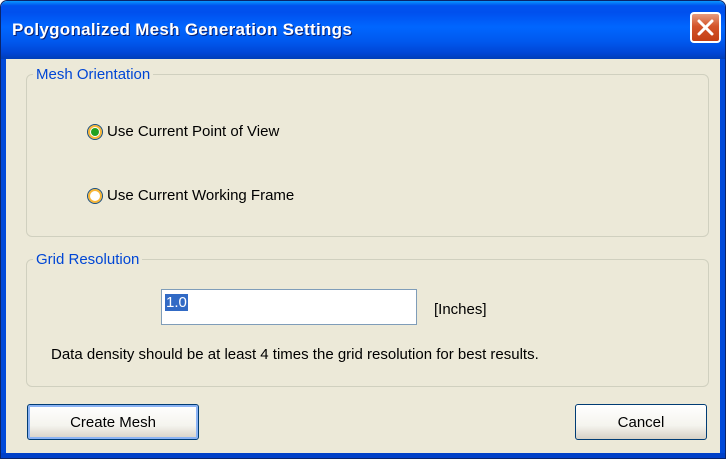 This screenshot has height=459, width=726. I want to click on close-button, so click(705, 27).